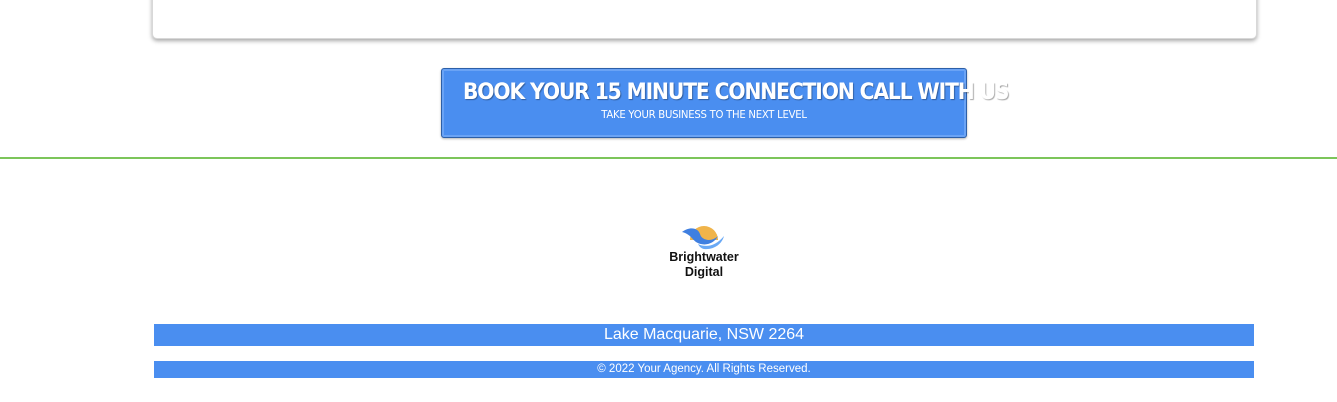 This screenshot has width=1337, height=402. What do you see at coordinates (703, 238) in the screenshot?
I see `sun-wave-icon` at bounding box center [703, 238].